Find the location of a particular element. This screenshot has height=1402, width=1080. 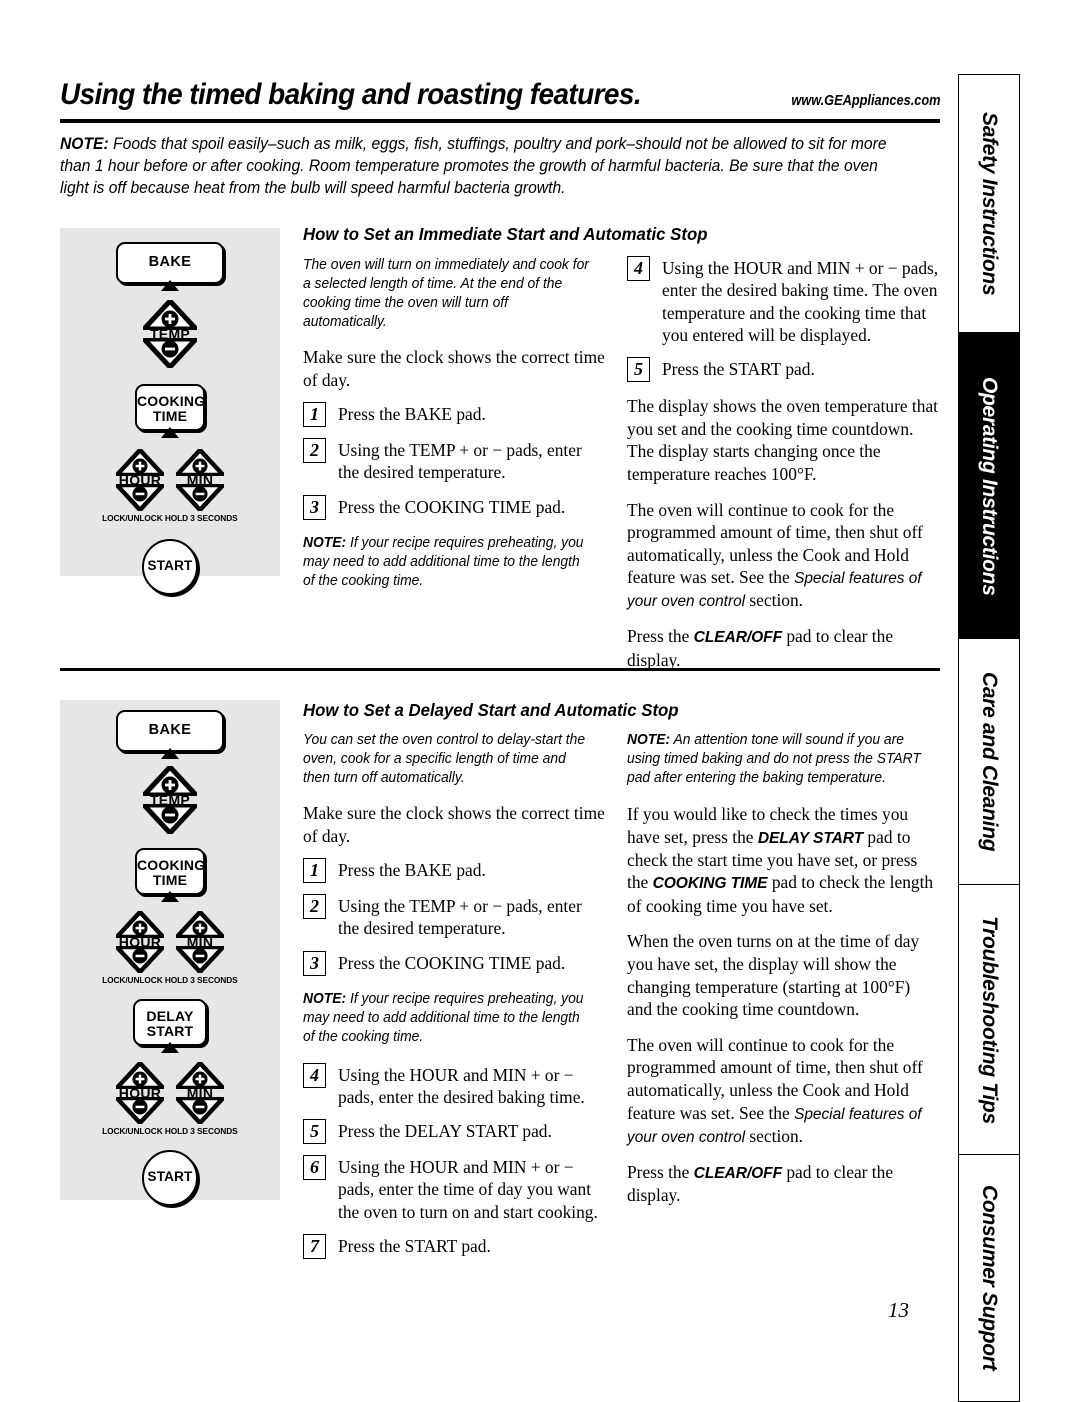

step-number: 1 is located at coordinates (314, 871).